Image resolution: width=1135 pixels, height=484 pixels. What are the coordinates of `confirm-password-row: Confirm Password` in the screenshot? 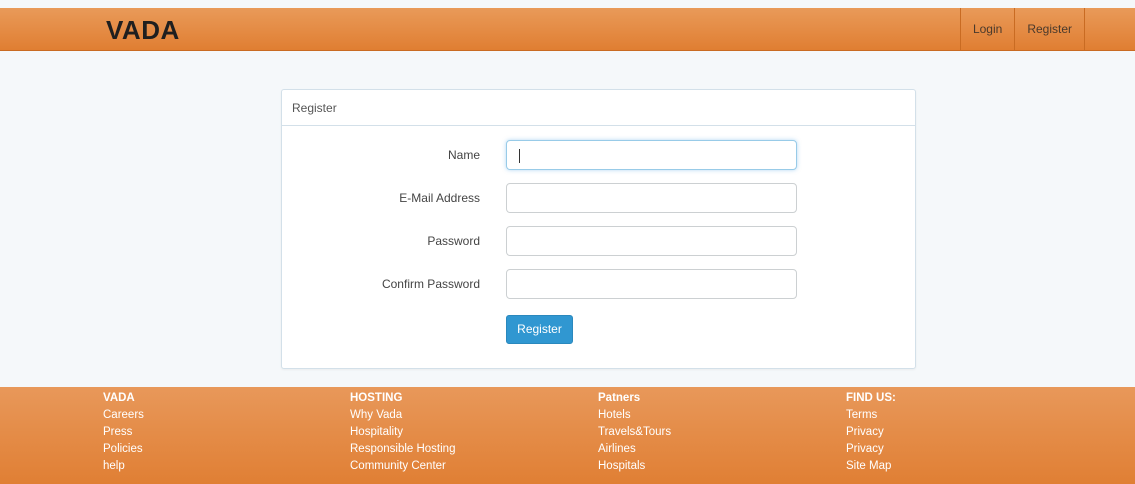 It's located at (598, 284).